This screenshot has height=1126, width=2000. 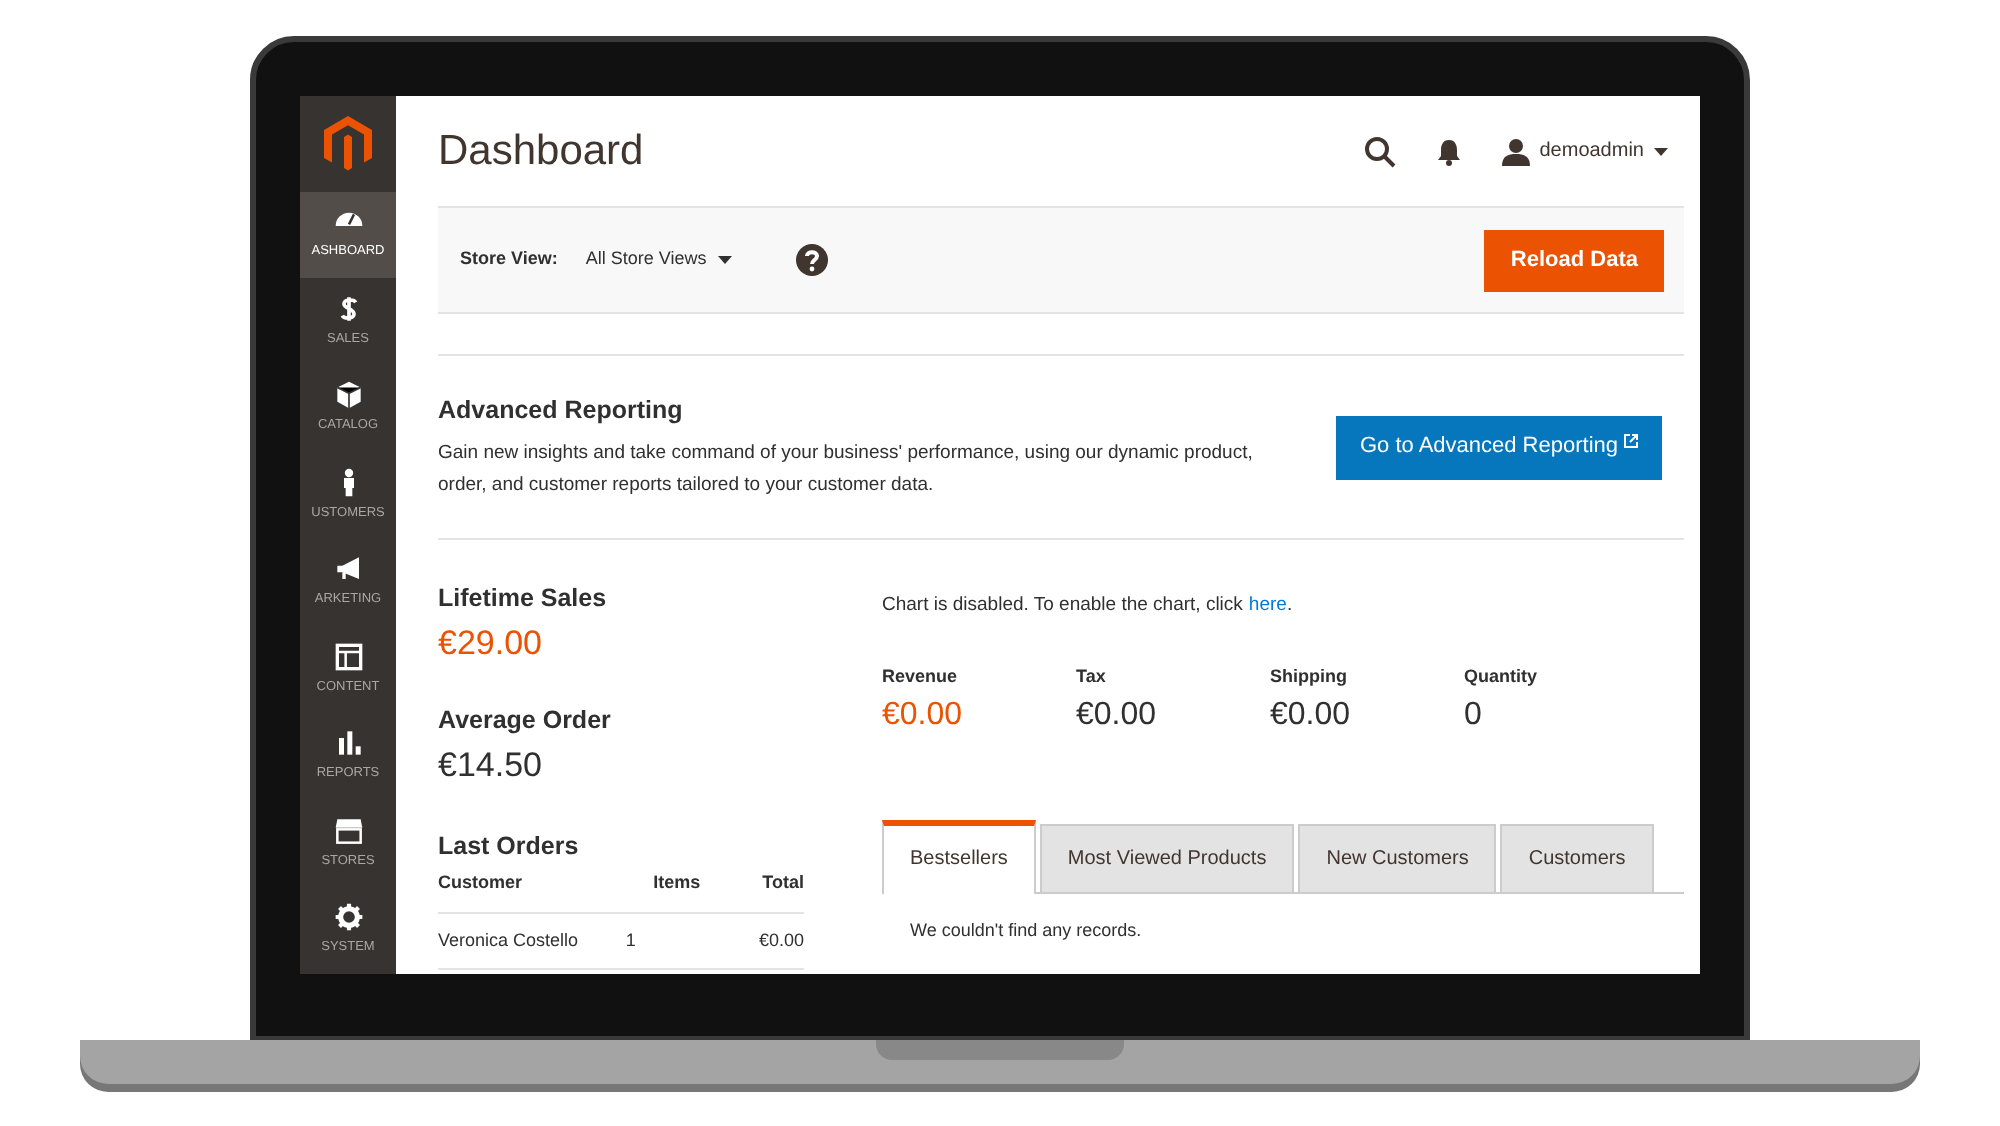 I want to click on gear-icon, so click(x=348, y=917).